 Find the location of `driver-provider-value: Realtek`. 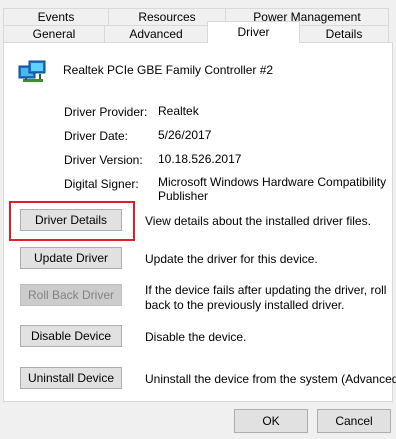

driver-provider-value: Realtek is located at coordinates (178, 111).